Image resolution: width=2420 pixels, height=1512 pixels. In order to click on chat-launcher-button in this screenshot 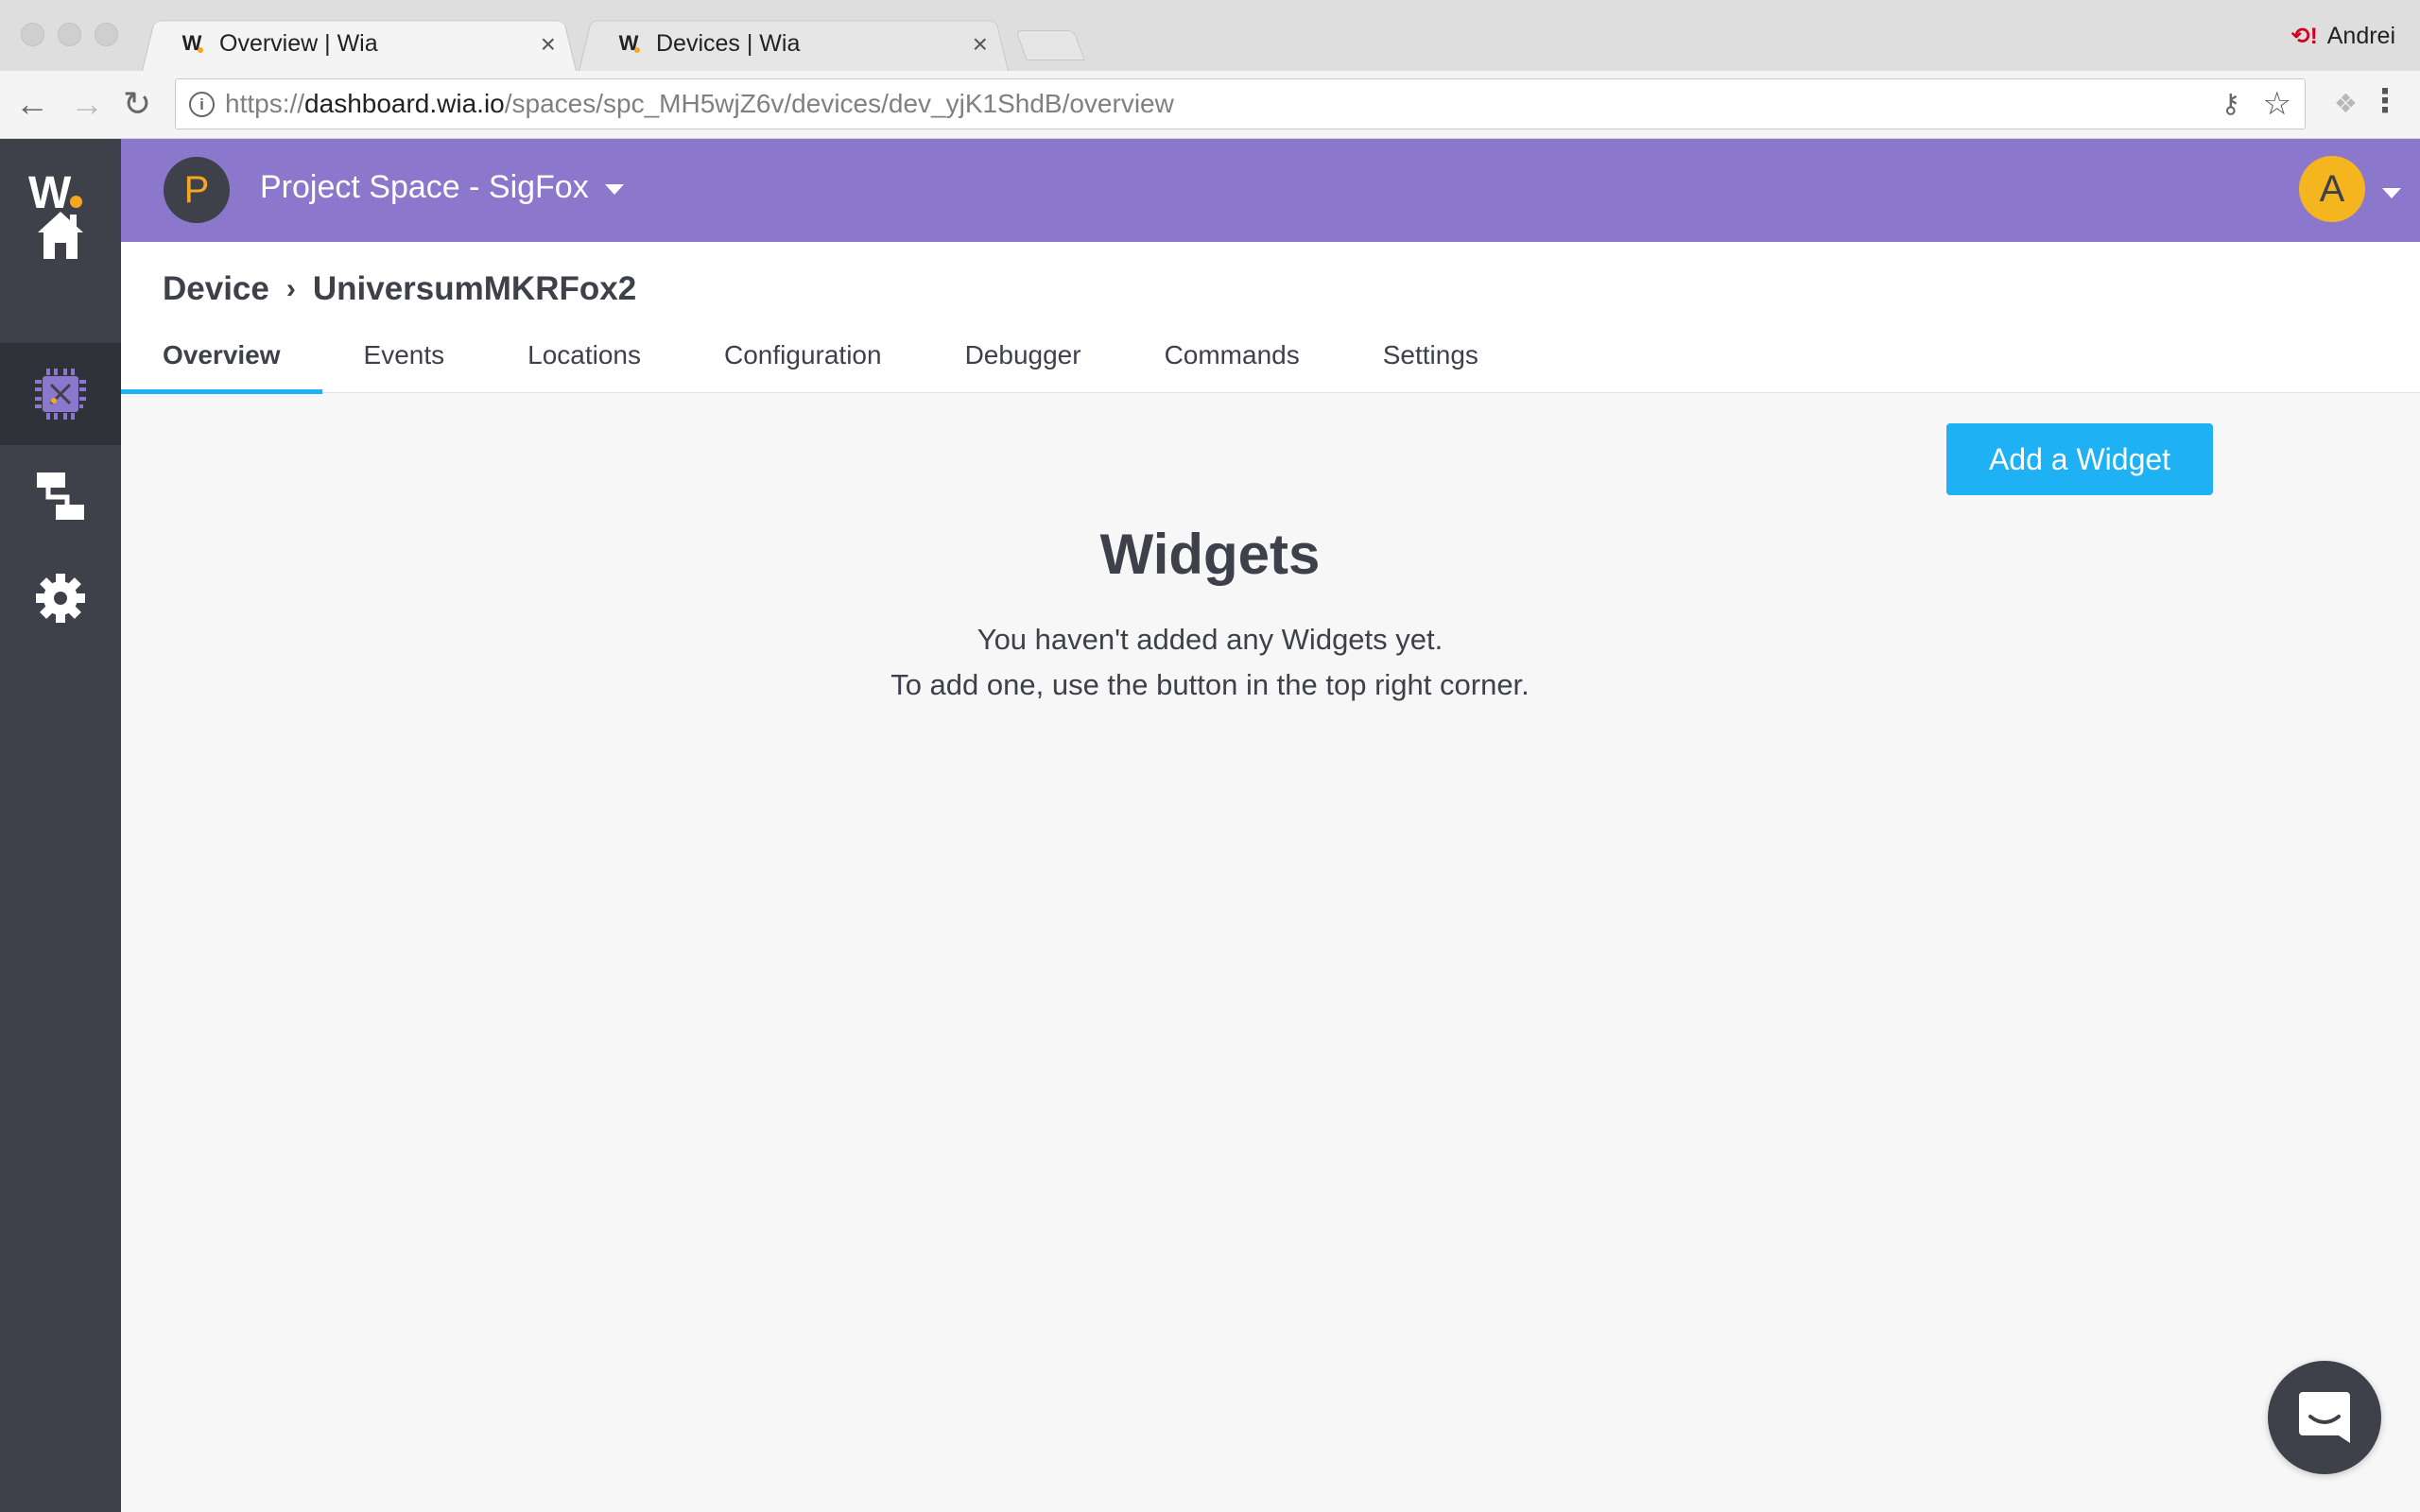, I will do `click(2324, 1417)`.